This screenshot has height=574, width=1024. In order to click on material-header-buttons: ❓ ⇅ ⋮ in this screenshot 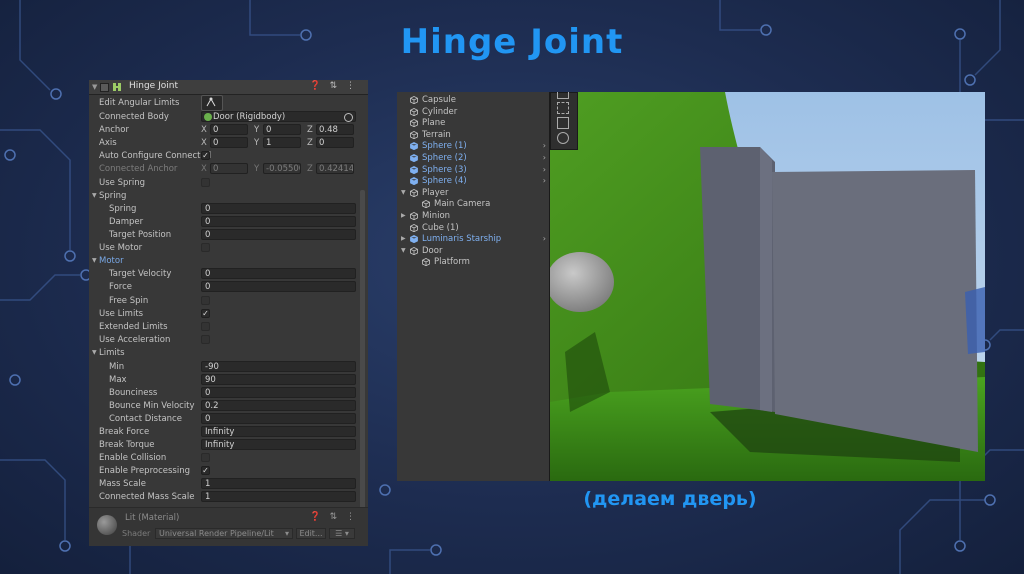, I will do `click(334, 517)`.